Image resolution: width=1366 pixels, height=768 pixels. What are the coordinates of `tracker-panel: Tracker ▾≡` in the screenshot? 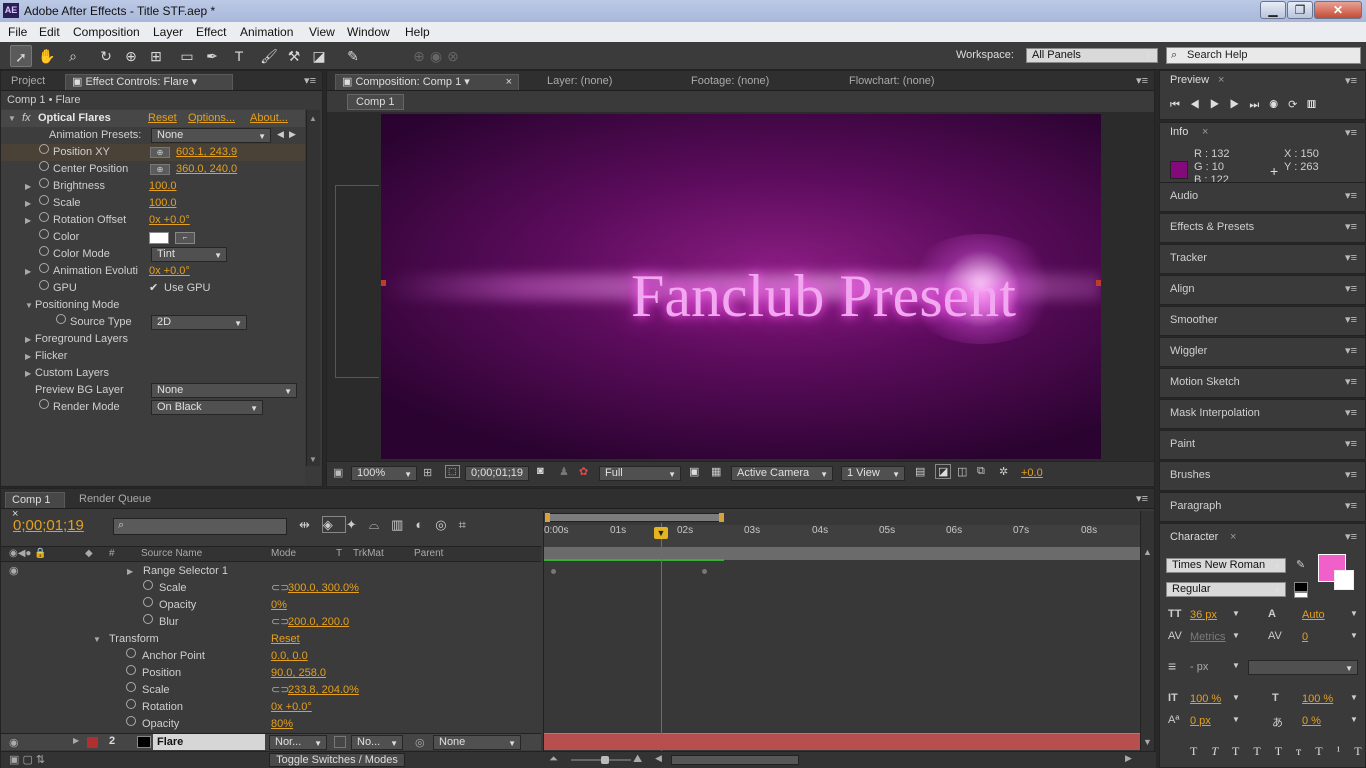 It's located at (1262, 259).